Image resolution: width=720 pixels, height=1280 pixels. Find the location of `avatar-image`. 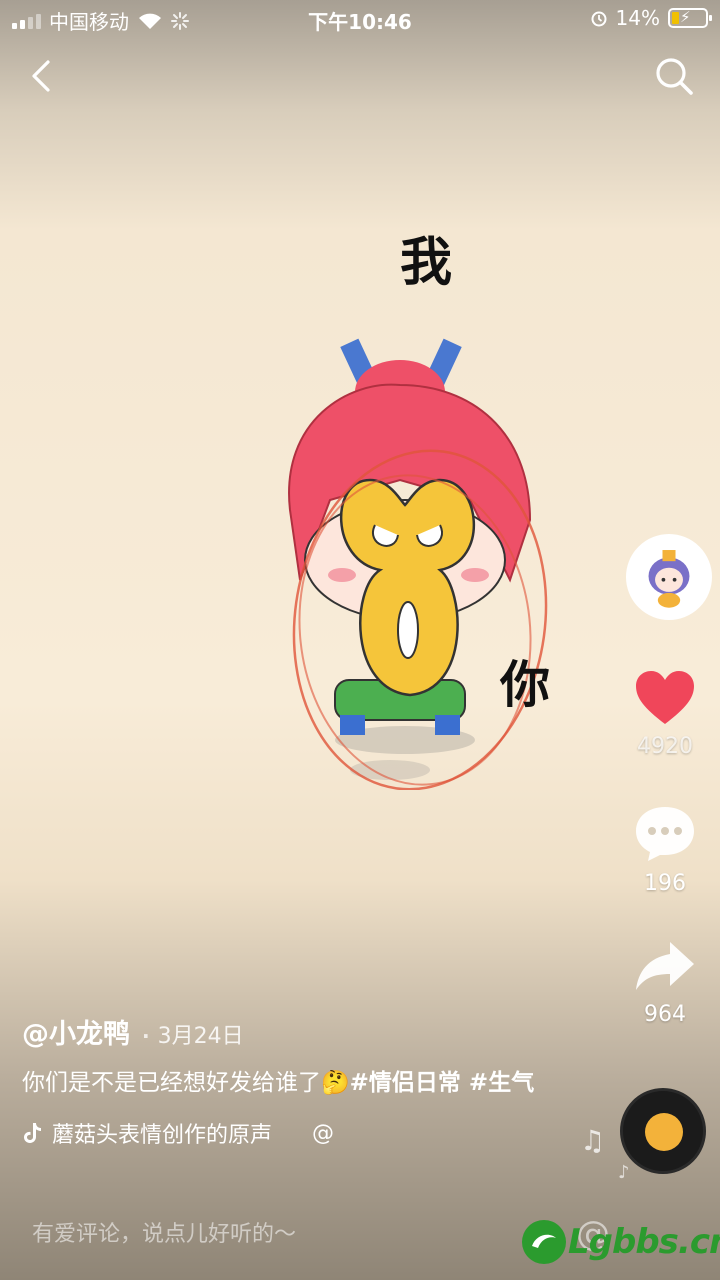

avatar-image is located at coordinates (669, 577).